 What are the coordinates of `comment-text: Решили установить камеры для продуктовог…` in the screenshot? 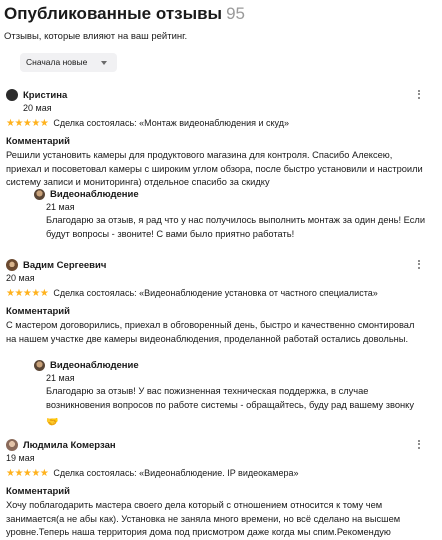 It's located at (214, 168).